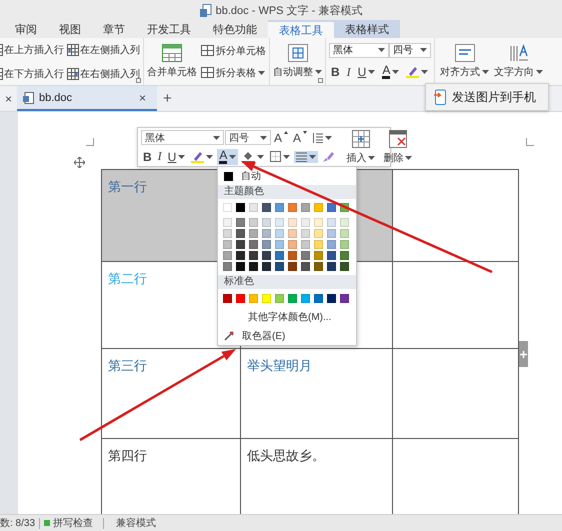 This screenshot has width=562, height=531. What do you see at coordinates (280, 156) in the screenshot?
I see `border-button` at bounding box center [280, 156].